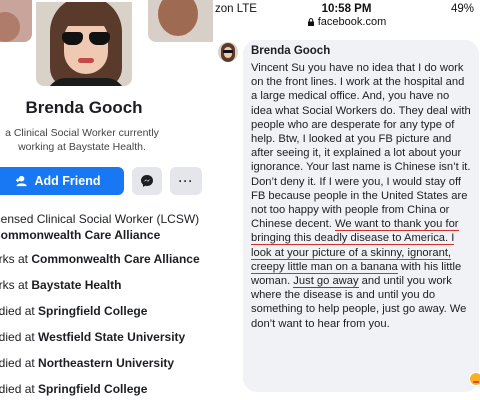  Describe the element at coordinates (326, 282) in the screenshot. I see `blue-underlined-text: Just go away` at that location.